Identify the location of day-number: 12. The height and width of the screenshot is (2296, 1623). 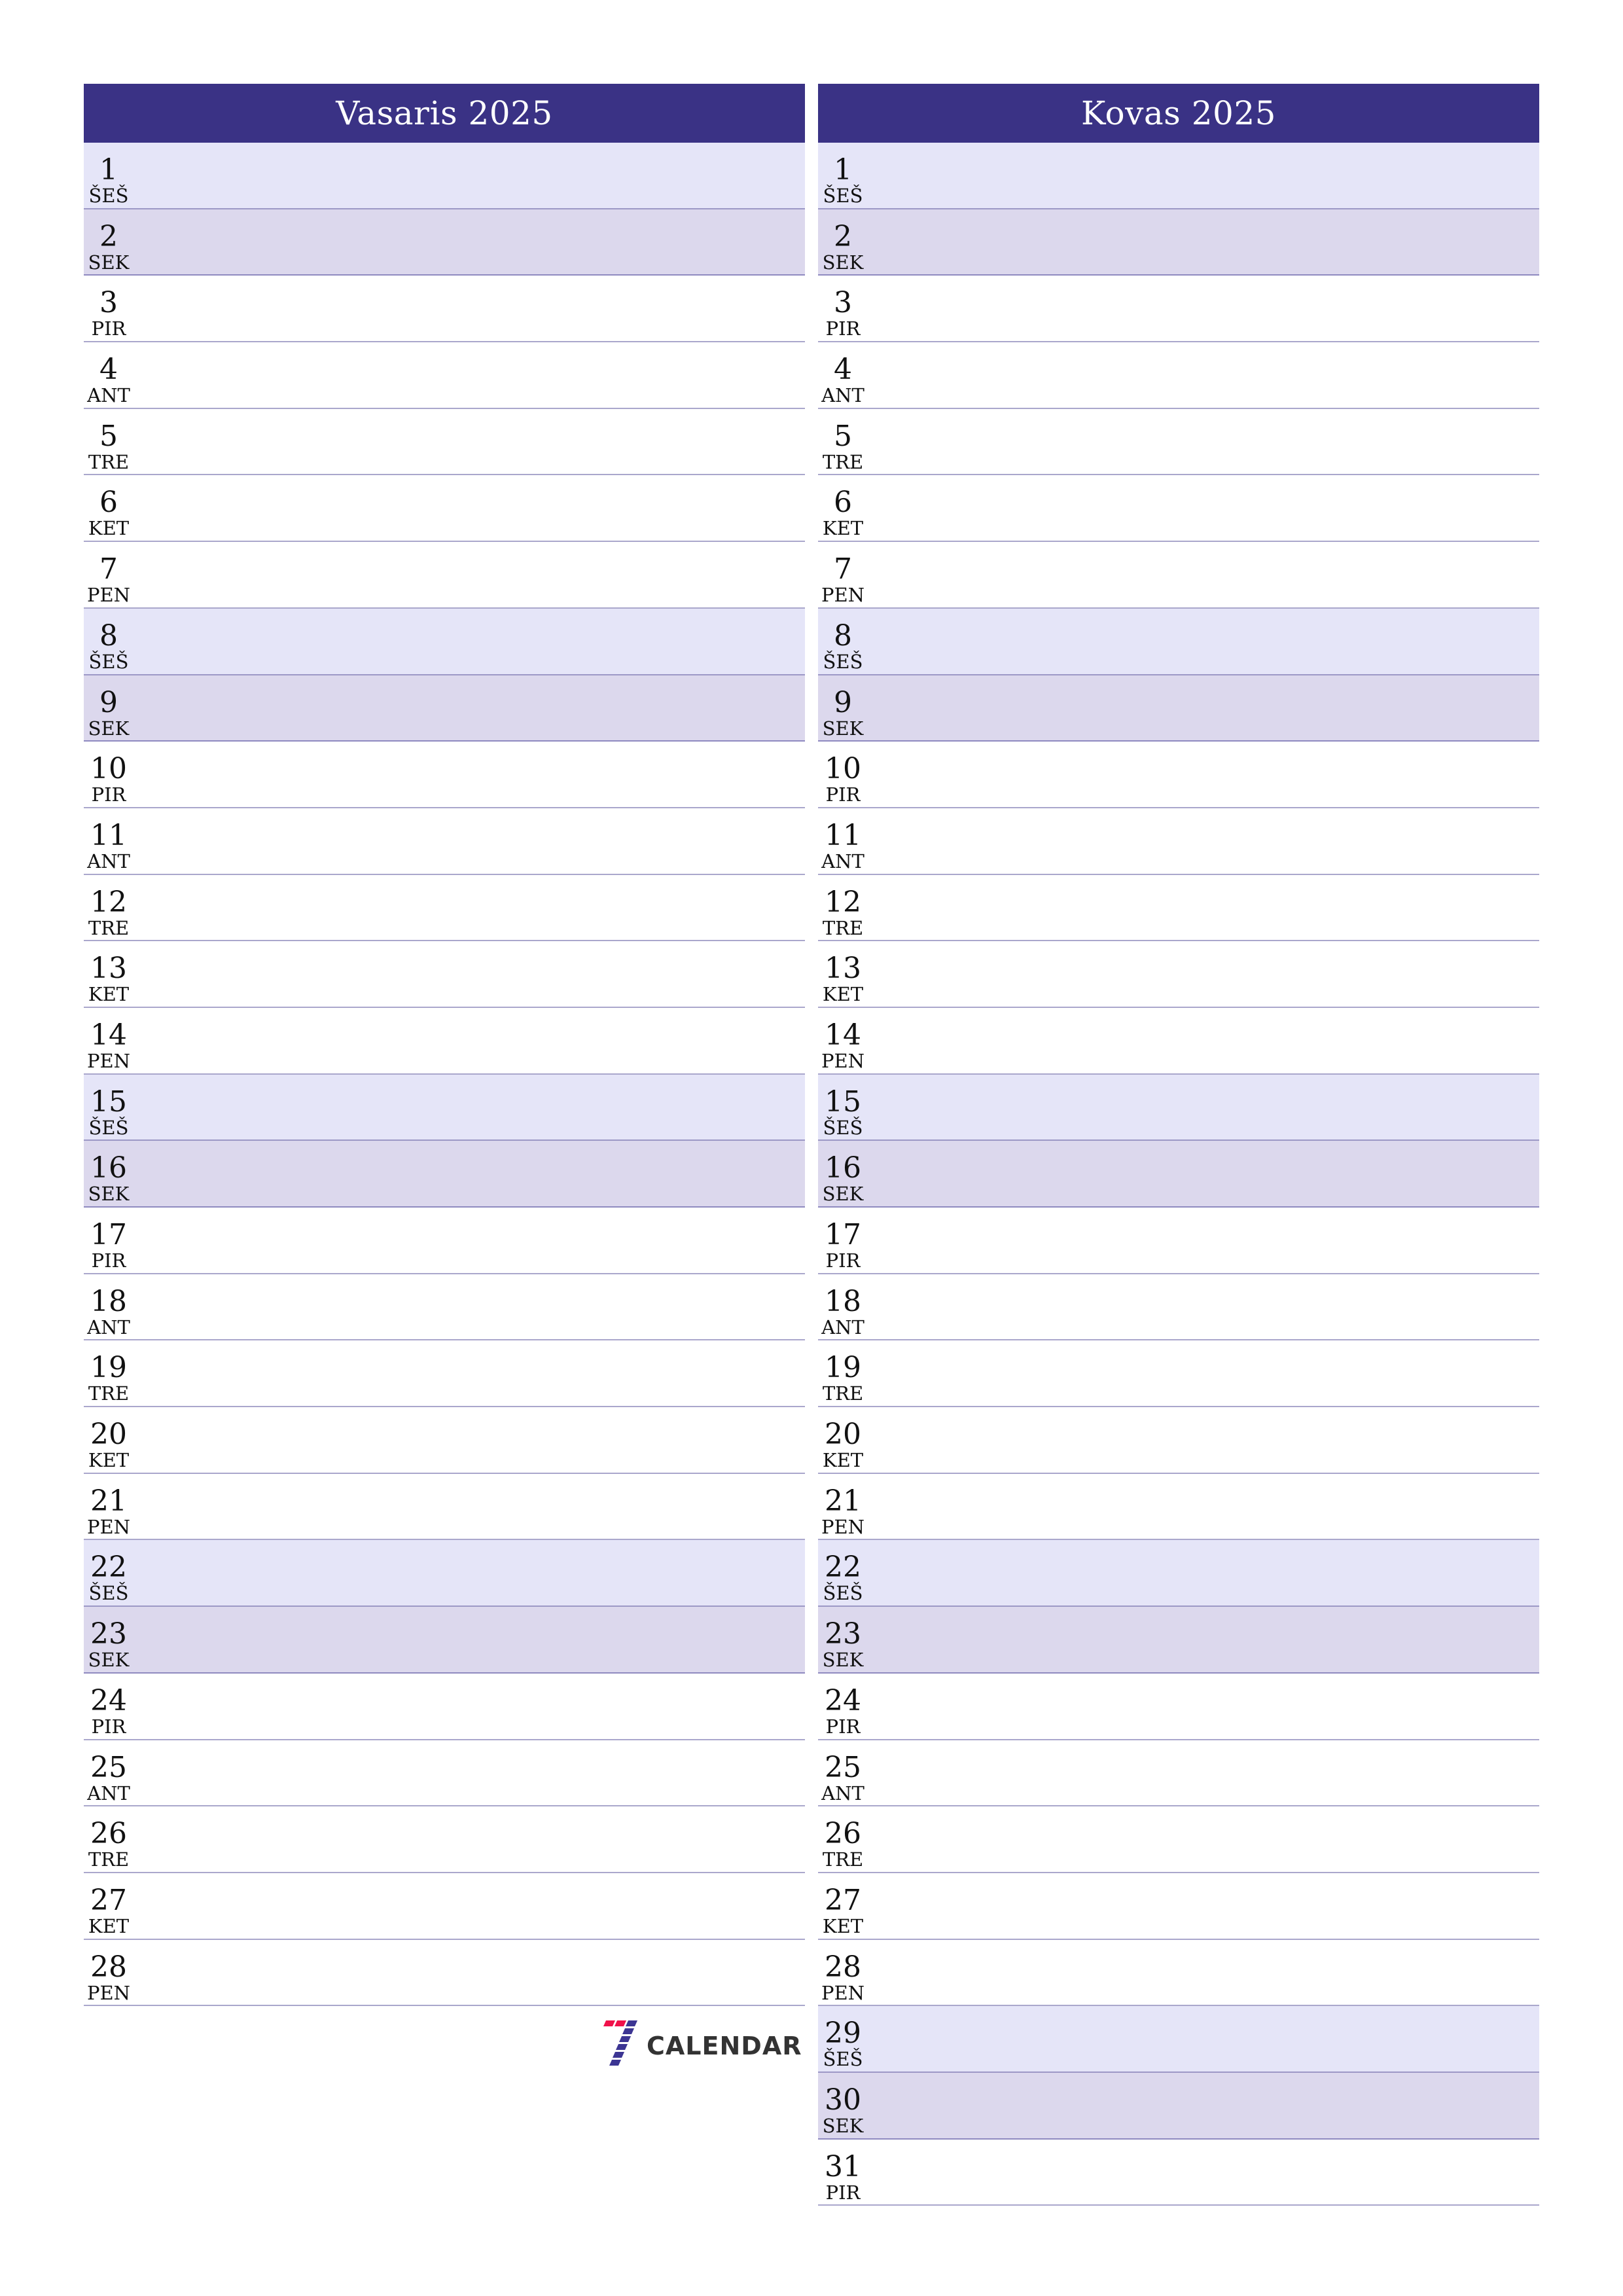
(108, 902).